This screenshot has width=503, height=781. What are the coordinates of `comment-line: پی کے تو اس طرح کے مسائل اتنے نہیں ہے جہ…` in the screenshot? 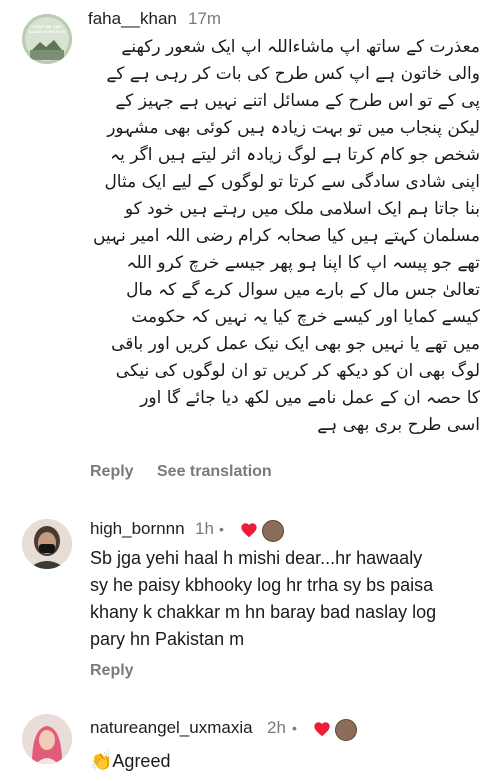 It's located at (297, 101).